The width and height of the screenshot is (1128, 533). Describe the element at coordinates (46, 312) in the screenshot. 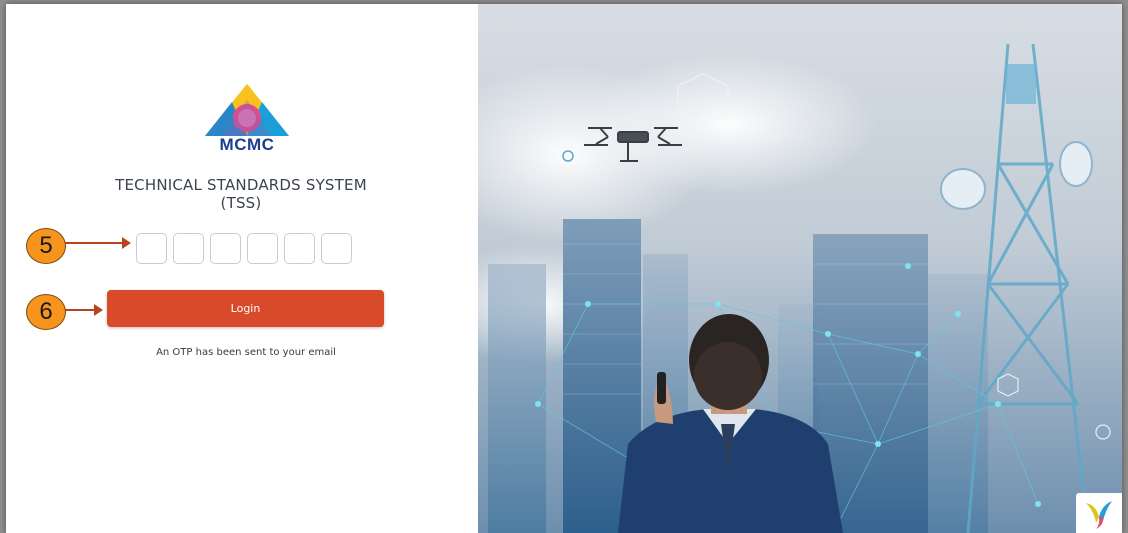

I see `callout-step-6: 6` at that location.